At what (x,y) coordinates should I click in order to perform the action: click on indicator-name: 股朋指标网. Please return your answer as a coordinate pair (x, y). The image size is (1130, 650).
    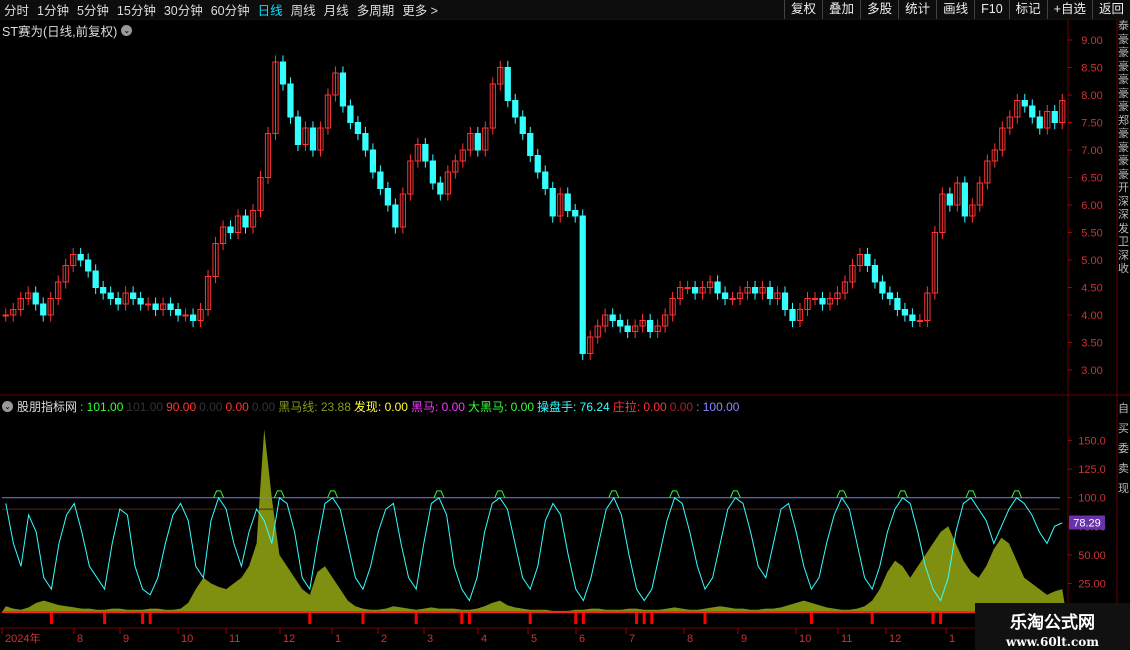
    Looking at the image, I should click on (47, 406).